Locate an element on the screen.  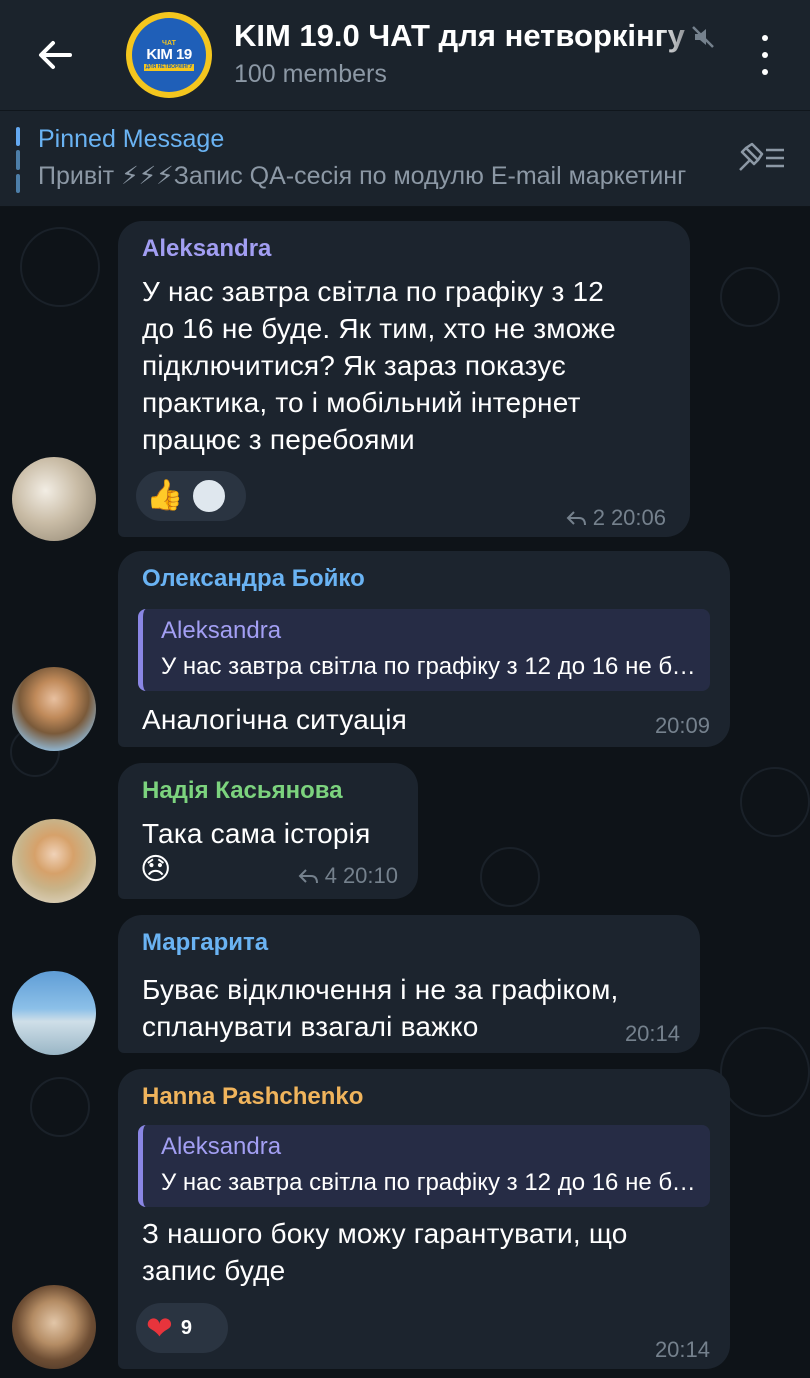
chat-logo: ЧАТ KIM 19 ДЛЯ НЕТВОРКІНГУ is located at coordinates (169, 55).